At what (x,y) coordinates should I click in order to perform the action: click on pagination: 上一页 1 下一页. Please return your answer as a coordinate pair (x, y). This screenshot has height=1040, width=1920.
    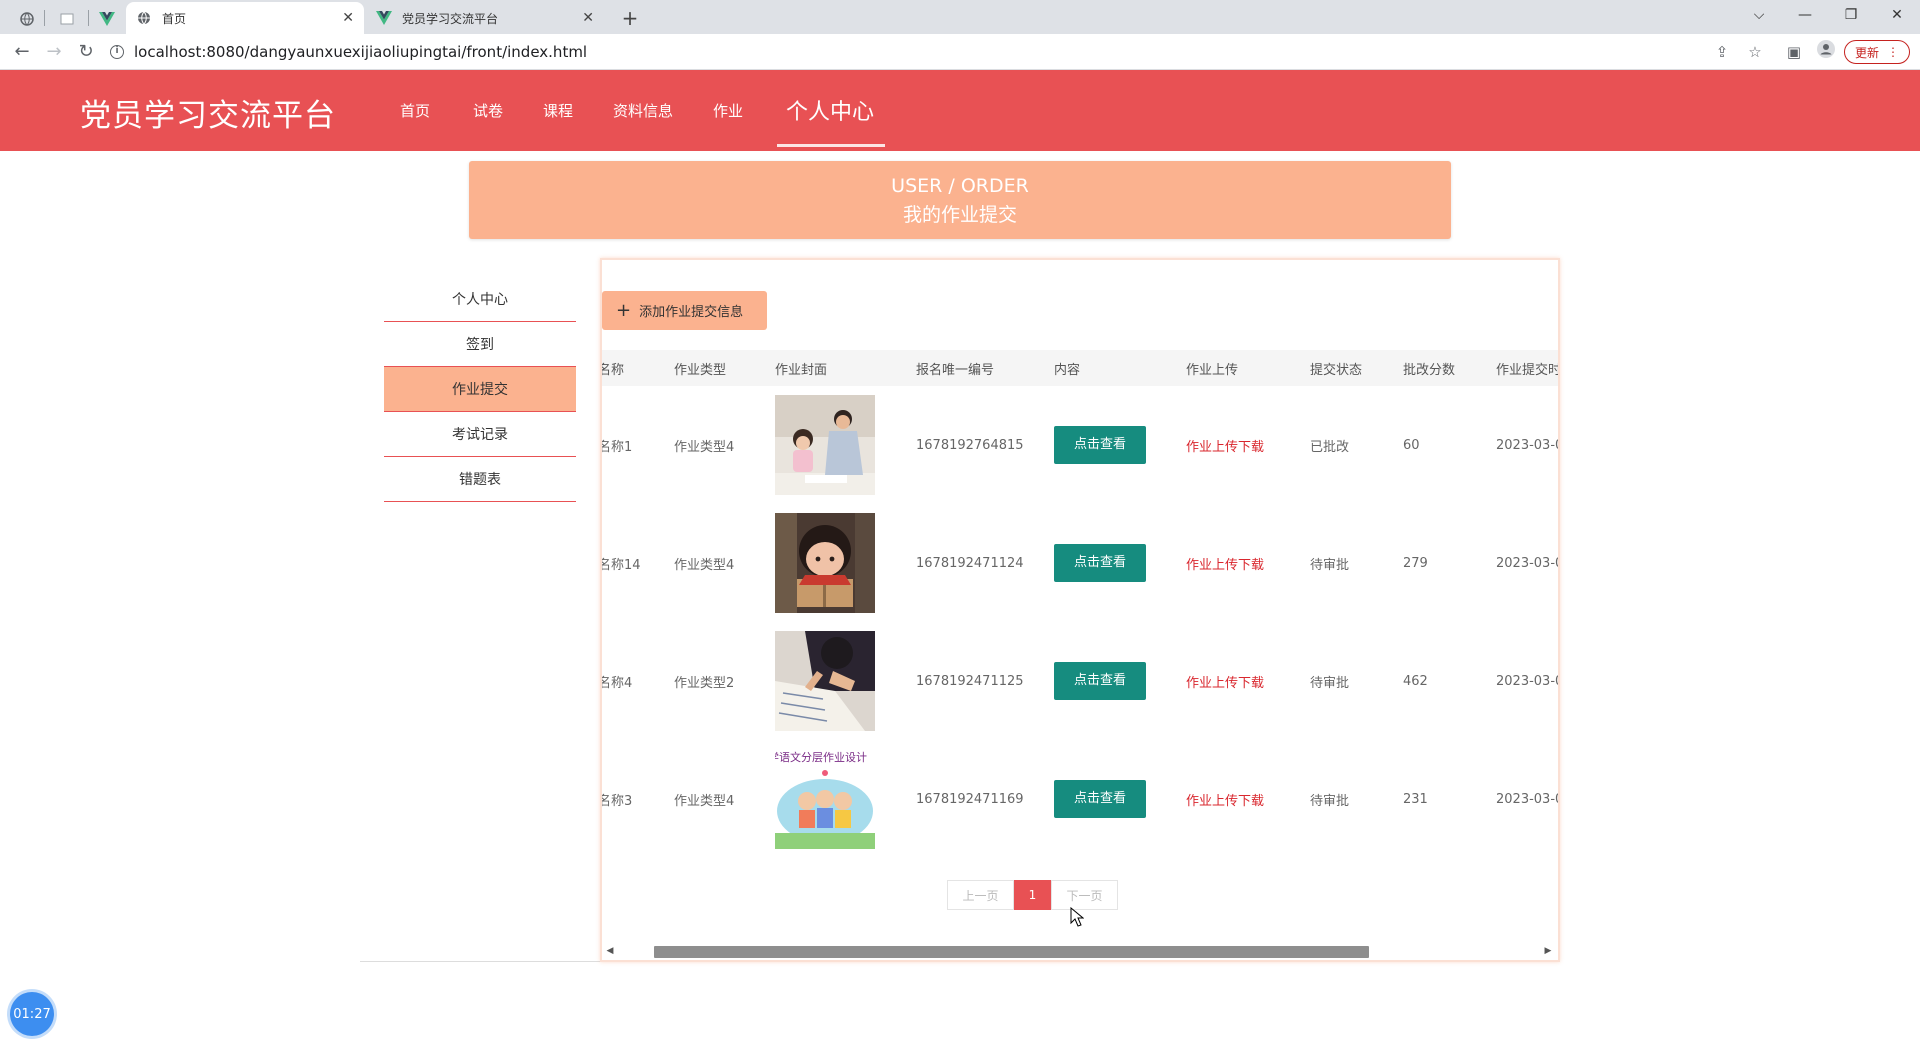
    Looking at the image, I should click on (1032, 895).